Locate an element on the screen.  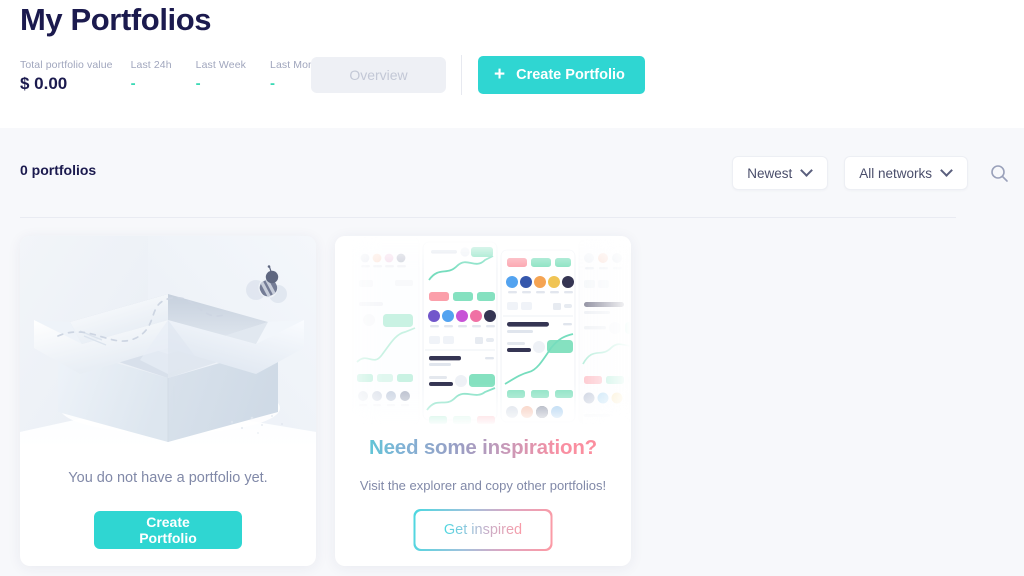
get-inspired-button: Get inspired is located at coordinates (483, 530).